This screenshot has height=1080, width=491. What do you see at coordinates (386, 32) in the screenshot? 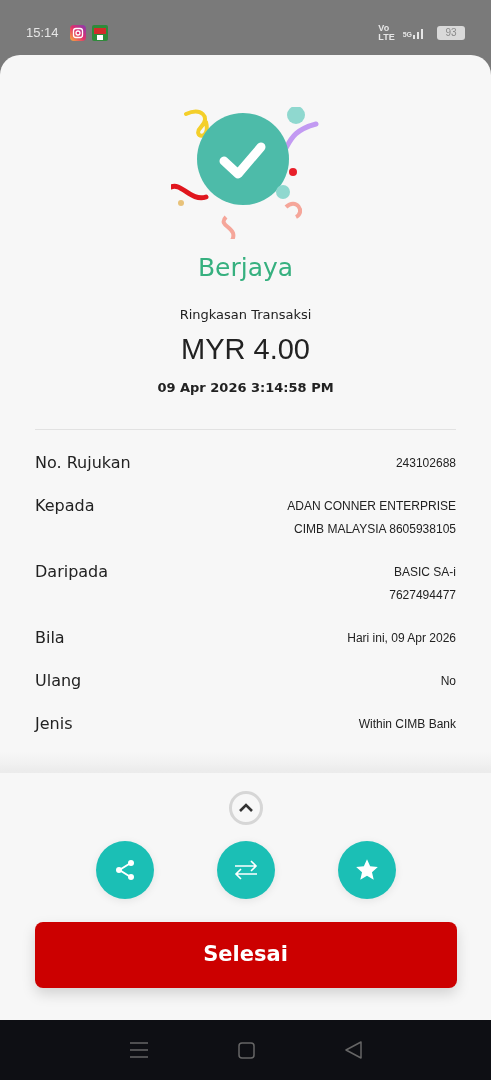
I see `volte-label: Vo LTE` at bounding box center [386, 32].